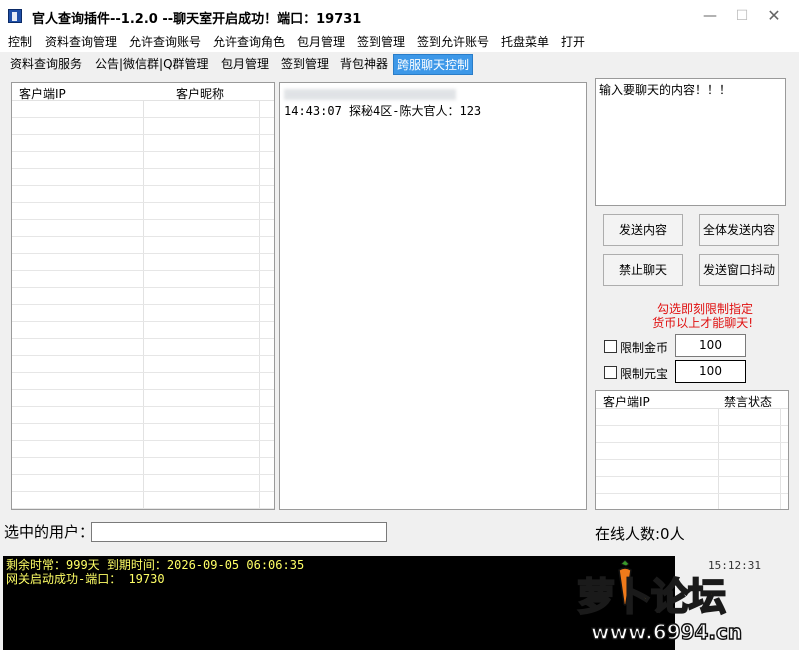 This screenshot has height=650, width=799. What do you see at coordinates (453, 42) in the screenshot?
I see `menu-checkin-accounts: 签到允许账号` at bounding box center [453, 42].